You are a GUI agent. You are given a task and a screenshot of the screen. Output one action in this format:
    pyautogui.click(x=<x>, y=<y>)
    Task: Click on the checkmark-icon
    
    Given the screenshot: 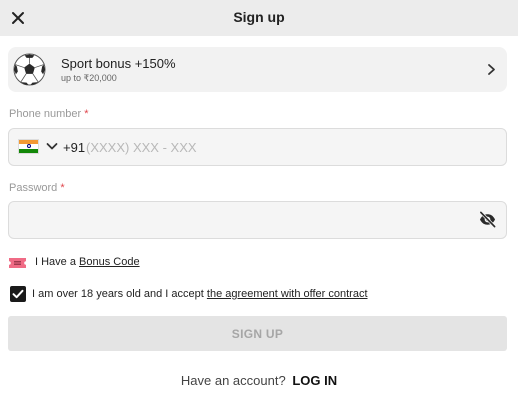 What is the action you would take?
    pyautogui.click(x=18, y=294)
    